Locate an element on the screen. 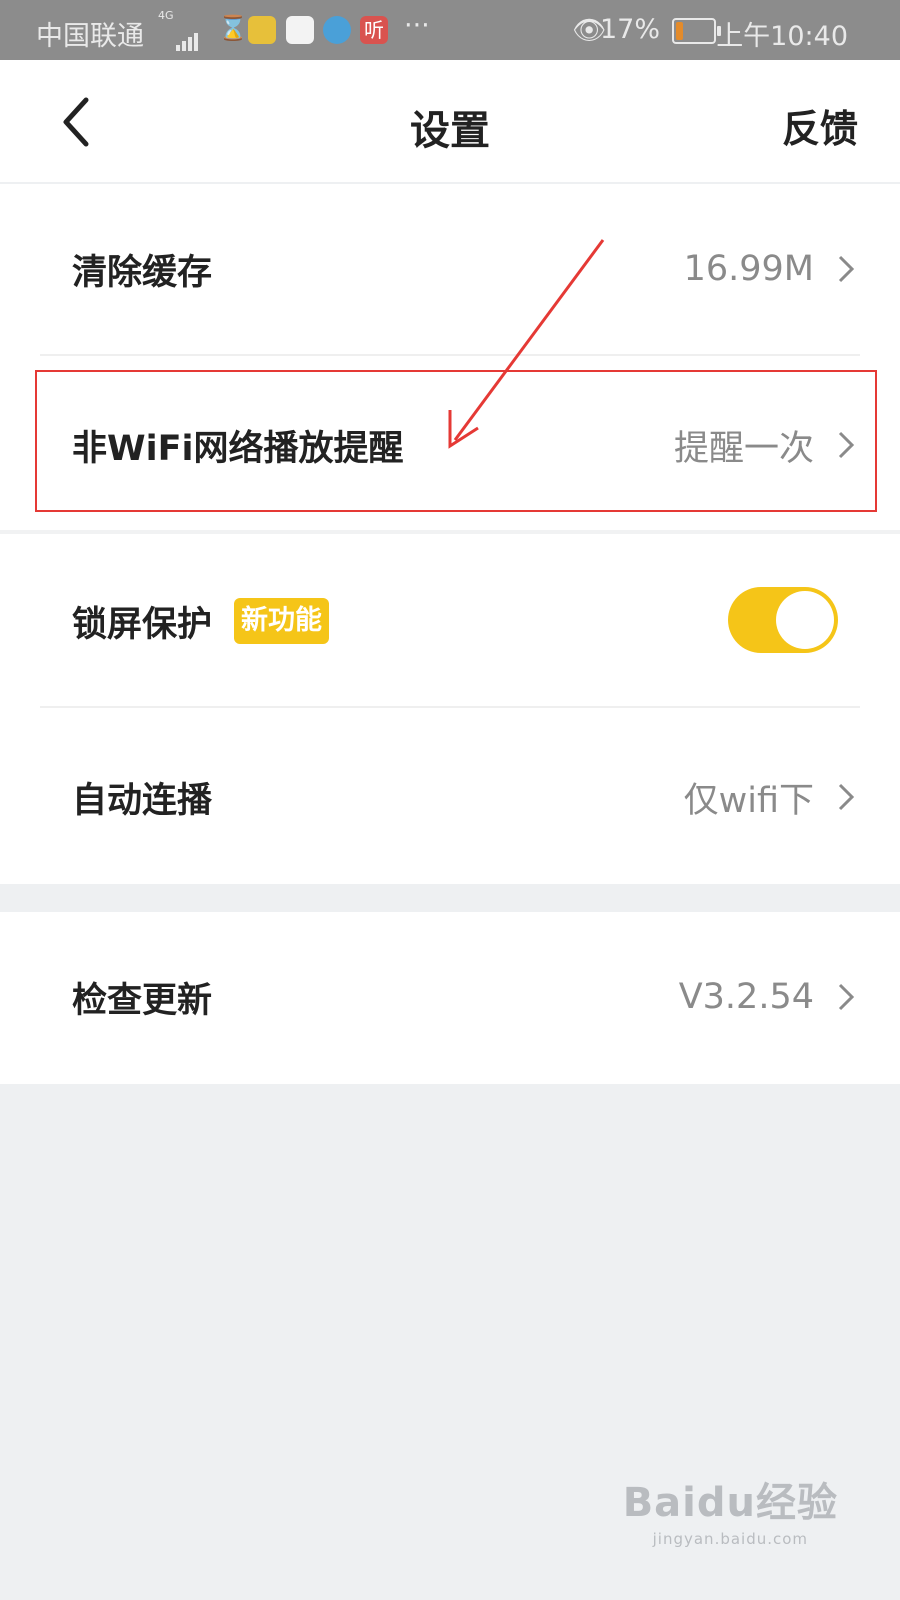  listen-app-icon: 听 is located at coordinates (374, 30).